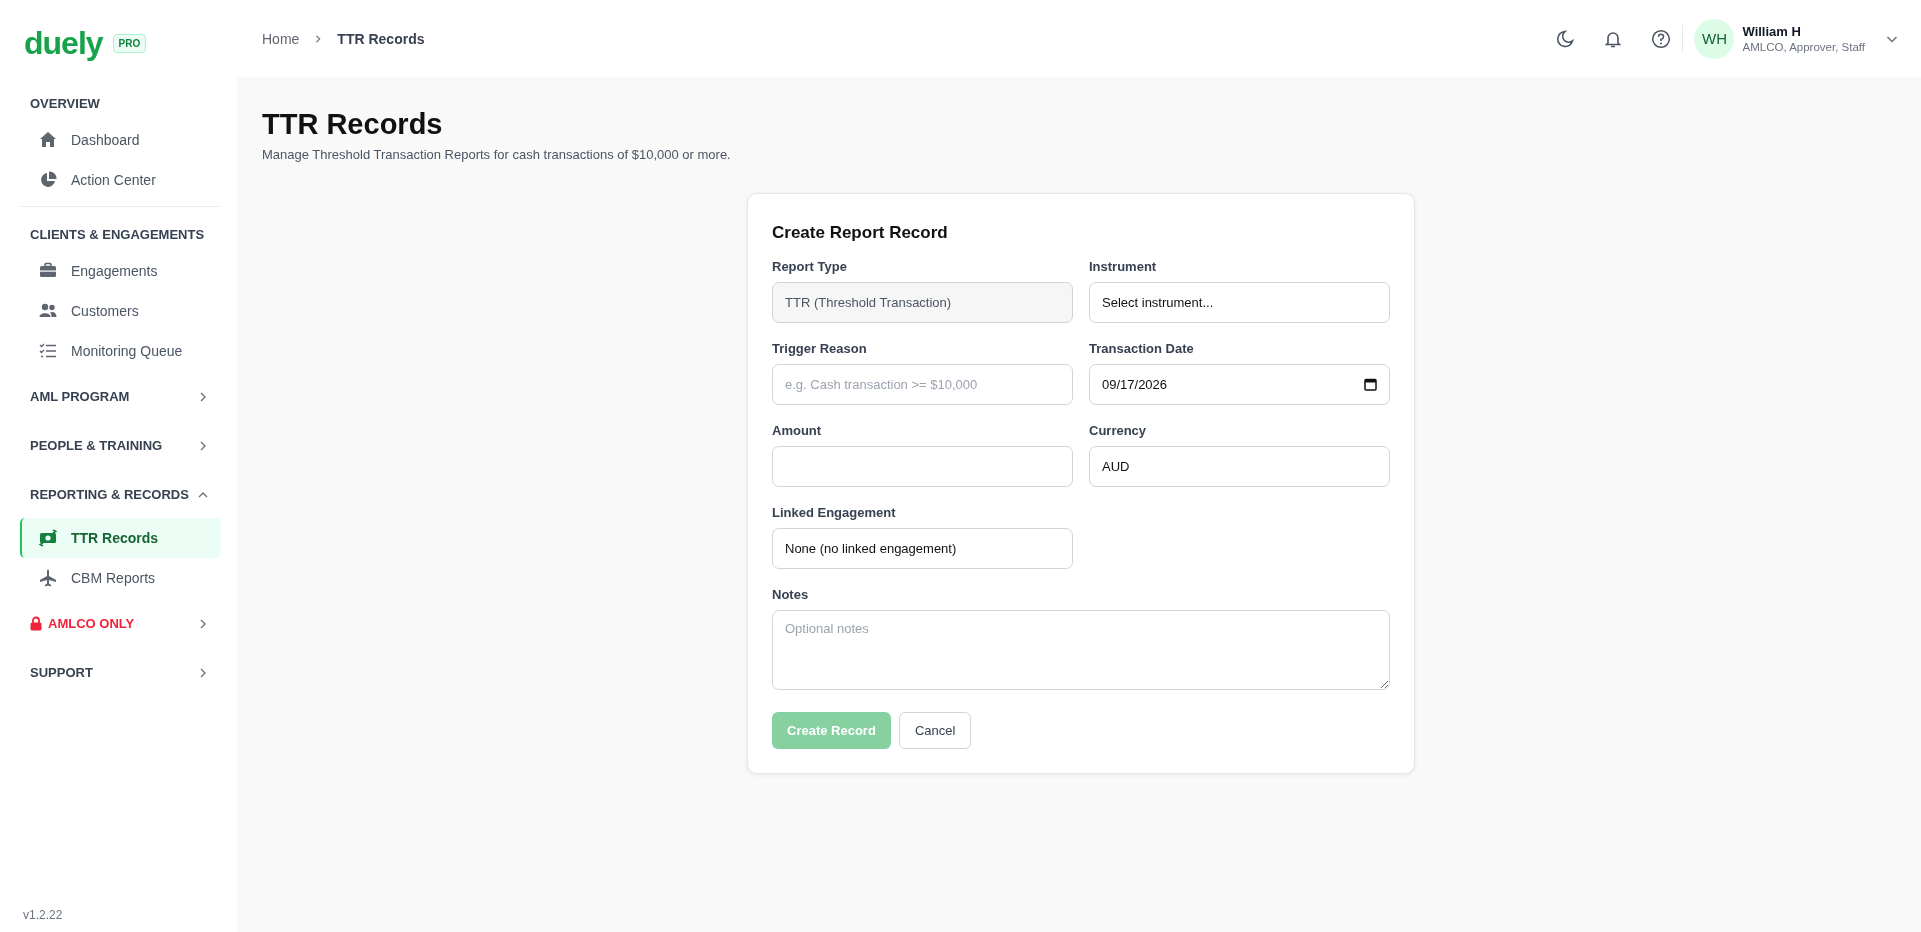  Describe the element at coordinates (497, 154) in the screenshot. I see `page-subtitle: Manage Threshold Transaction Reports for cash transactions of $10,000 or more.` at that location.